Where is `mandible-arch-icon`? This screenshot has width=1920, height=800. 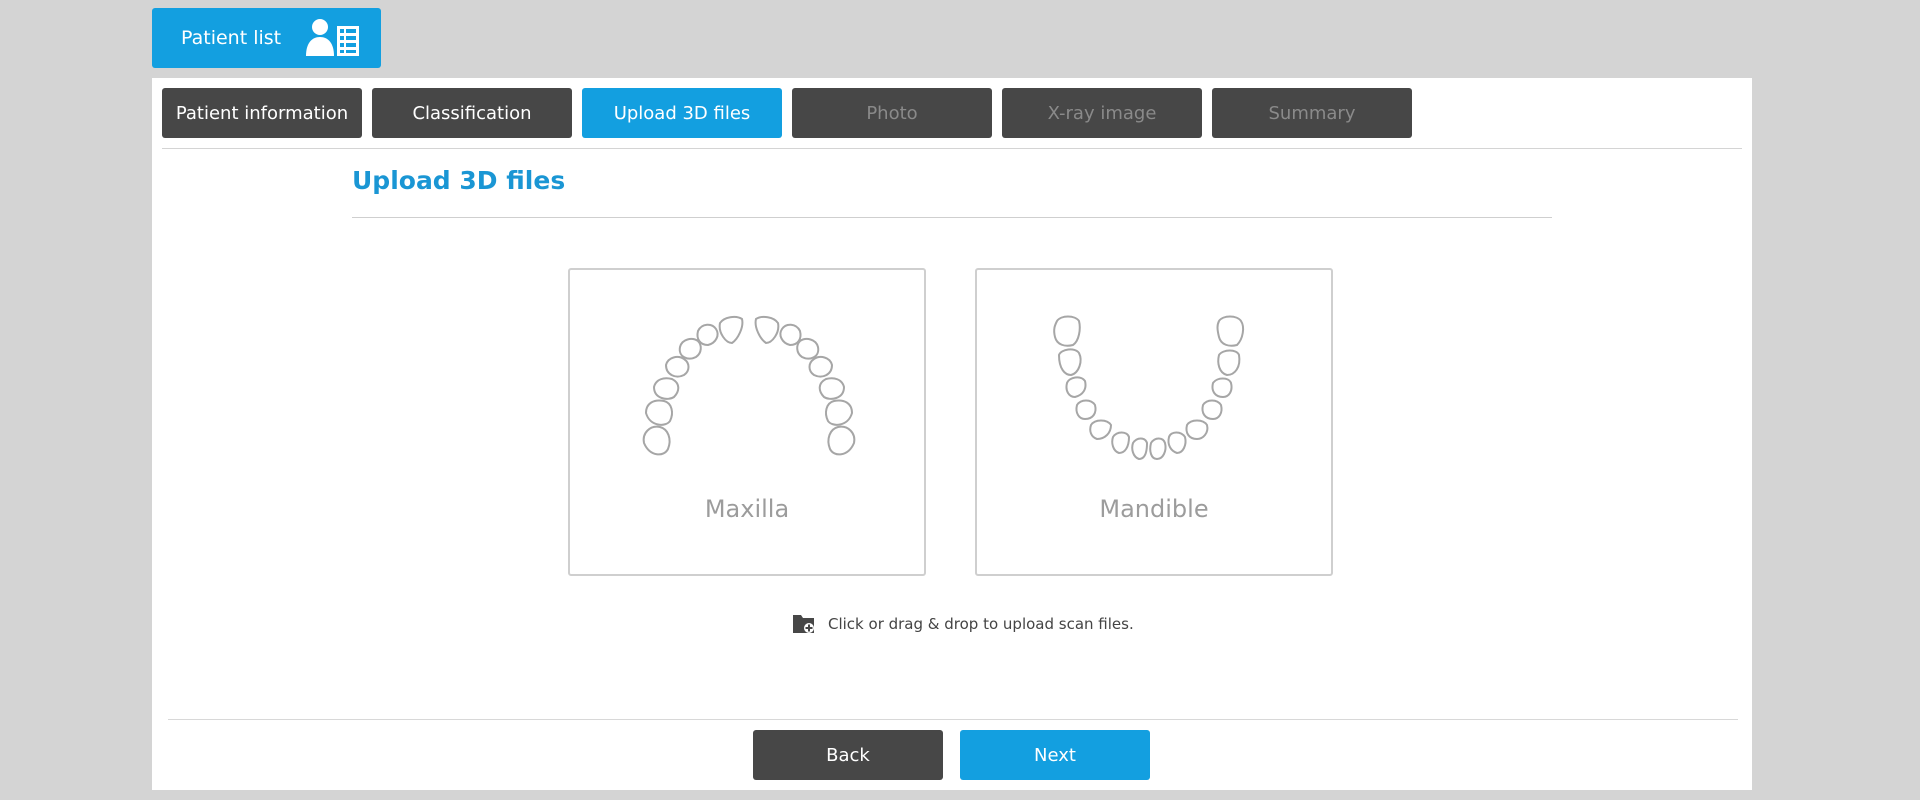
mandible-arch-icon is located at coordinates (1149, 388).